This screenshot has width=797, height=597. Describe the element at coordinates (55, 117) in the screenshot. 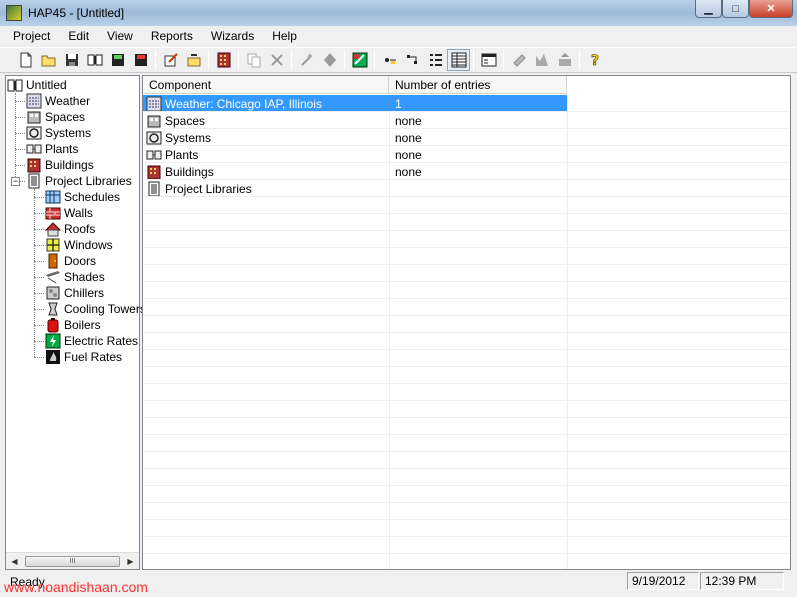

I see `tree-item-spaces: Spaces` at that location.